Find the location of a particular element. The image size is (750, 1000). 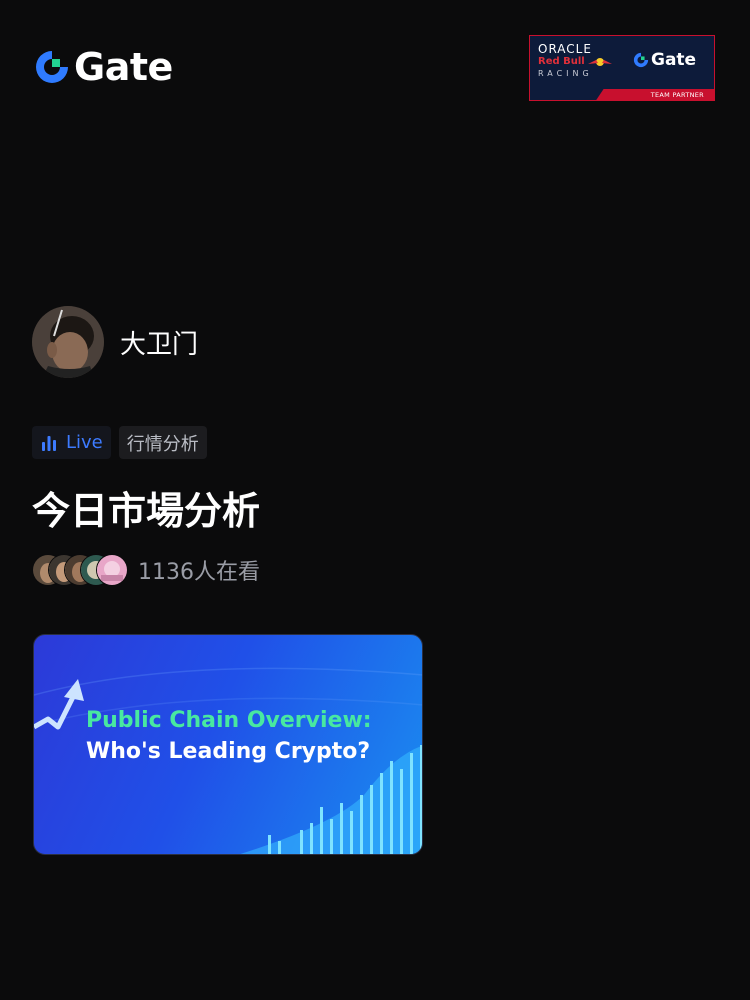

oracle-text: ORACLE is located at coordinates (565, 49).